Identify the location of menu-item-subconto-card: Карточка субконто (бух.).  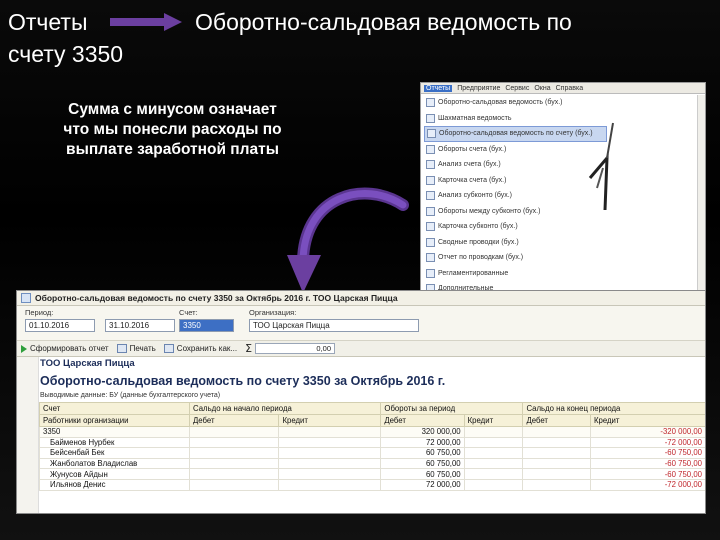
(515, 227).